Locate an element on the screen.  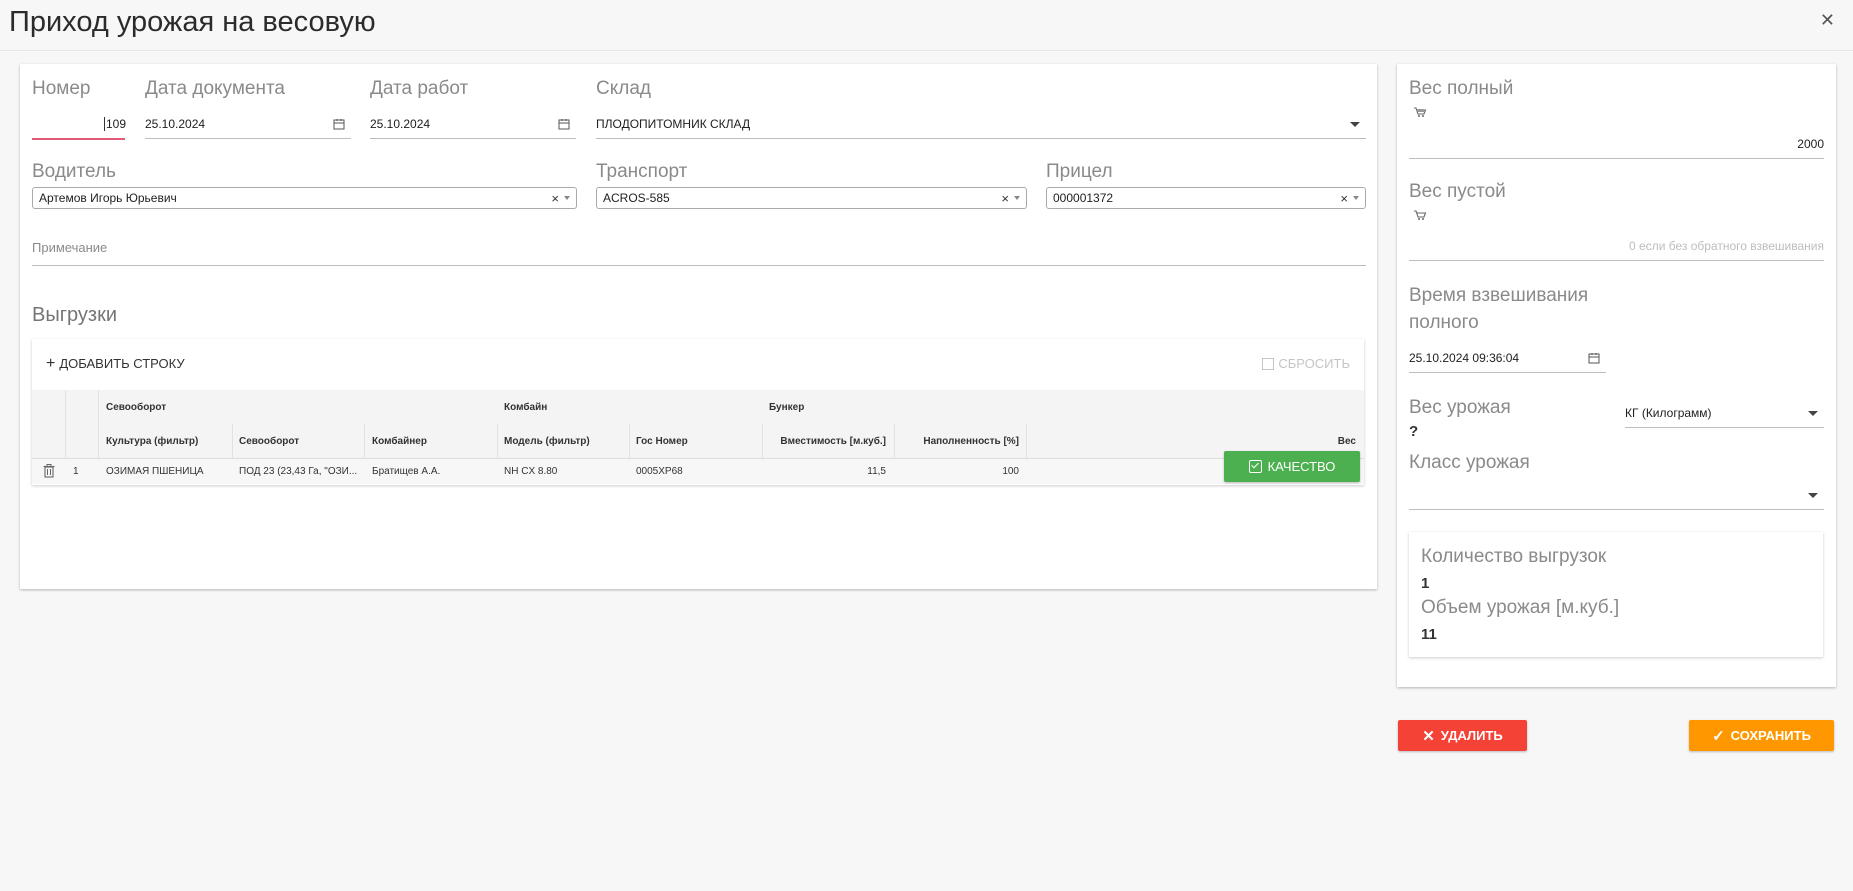
col-culture: Культура (фильтр) is located at coordinates (152, 441).